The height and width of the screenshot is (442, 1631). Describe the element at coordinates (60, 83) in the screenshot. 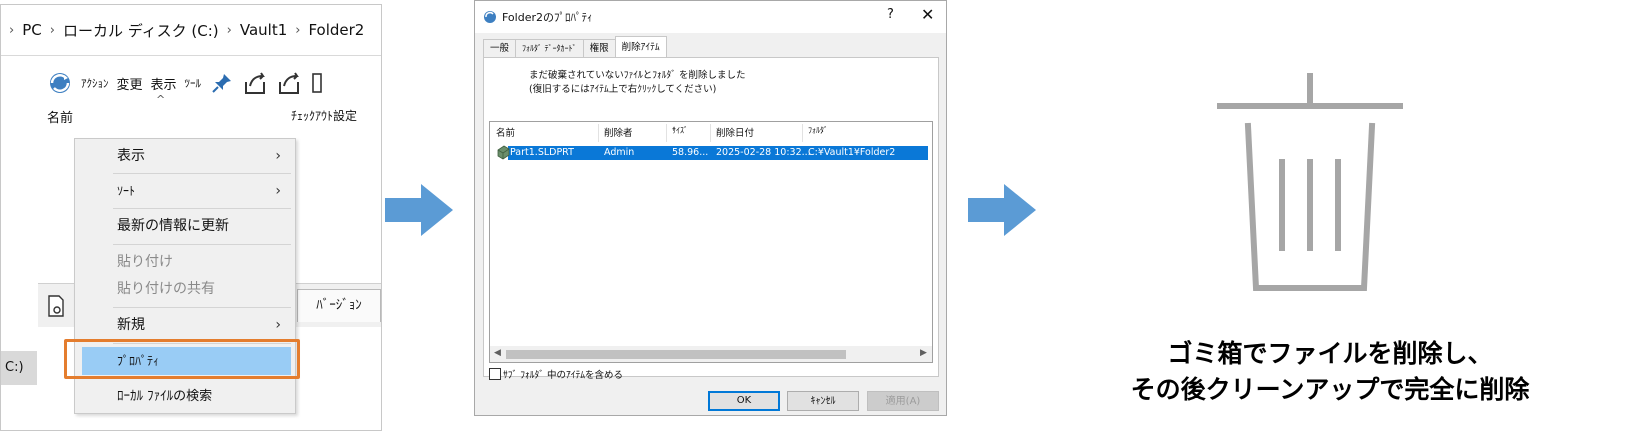

I see `vault-refresh-icon` at that location.